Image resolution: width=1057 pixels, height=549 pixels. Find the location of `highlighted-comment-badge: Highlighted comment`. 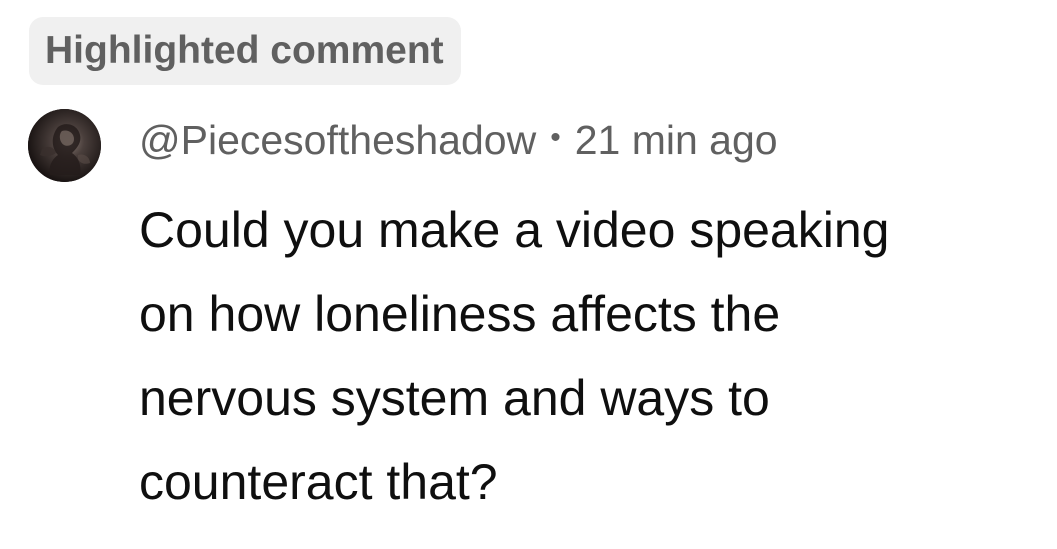

highlighted-comment-badge: Highlighted comment is located at coordinates (245, 51).